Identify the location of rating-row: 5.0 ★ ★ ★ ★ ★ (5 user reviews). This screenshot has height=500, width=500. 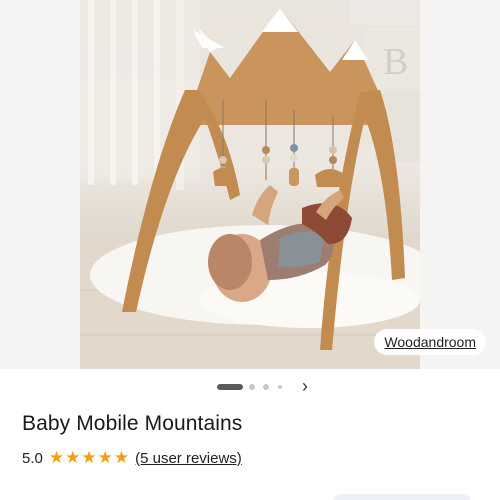
(132, 458).